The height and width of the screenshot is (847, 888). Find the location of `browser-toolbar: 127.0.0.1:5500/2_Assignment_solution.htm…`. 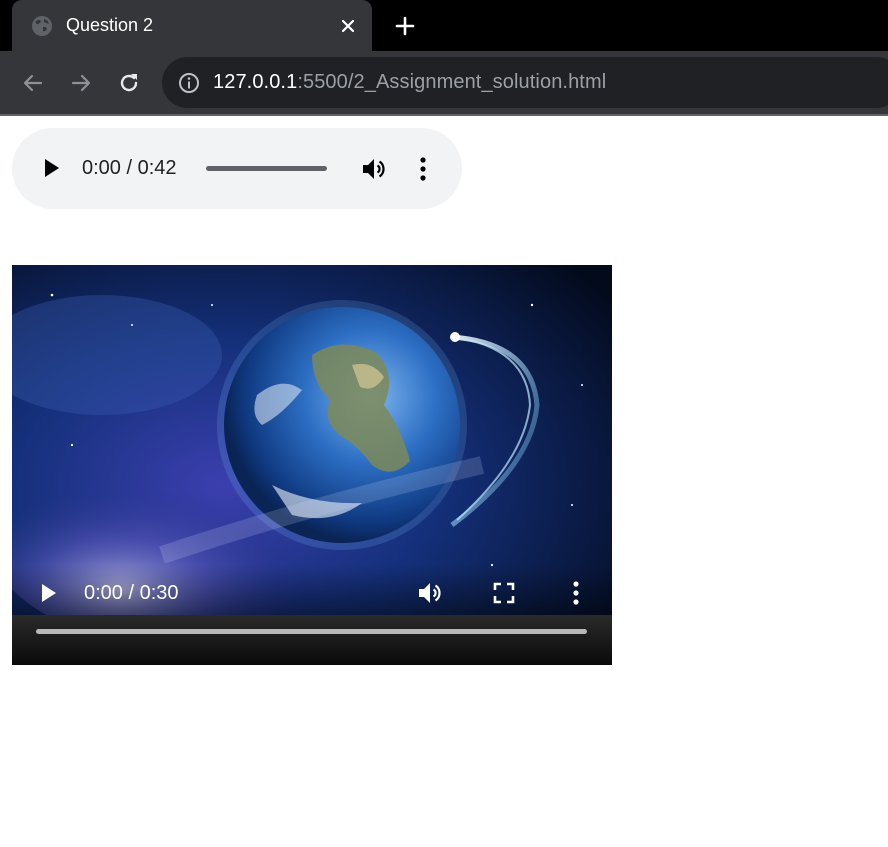

browser-toolbar: 127.0.0.1:5500/2_Assignment_solution.htm… is located at coordinates (444, 82).